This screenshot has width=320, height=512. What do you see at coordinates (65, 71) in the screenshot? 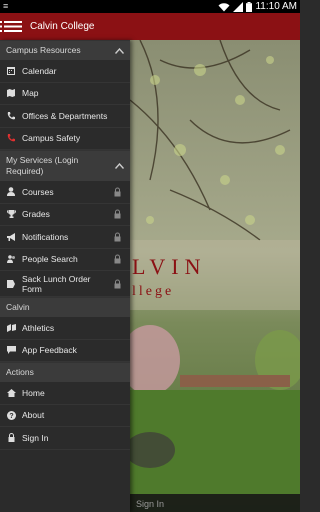
I see `drawer-item-calendar: Calendar` at bounding box center [65, 71].